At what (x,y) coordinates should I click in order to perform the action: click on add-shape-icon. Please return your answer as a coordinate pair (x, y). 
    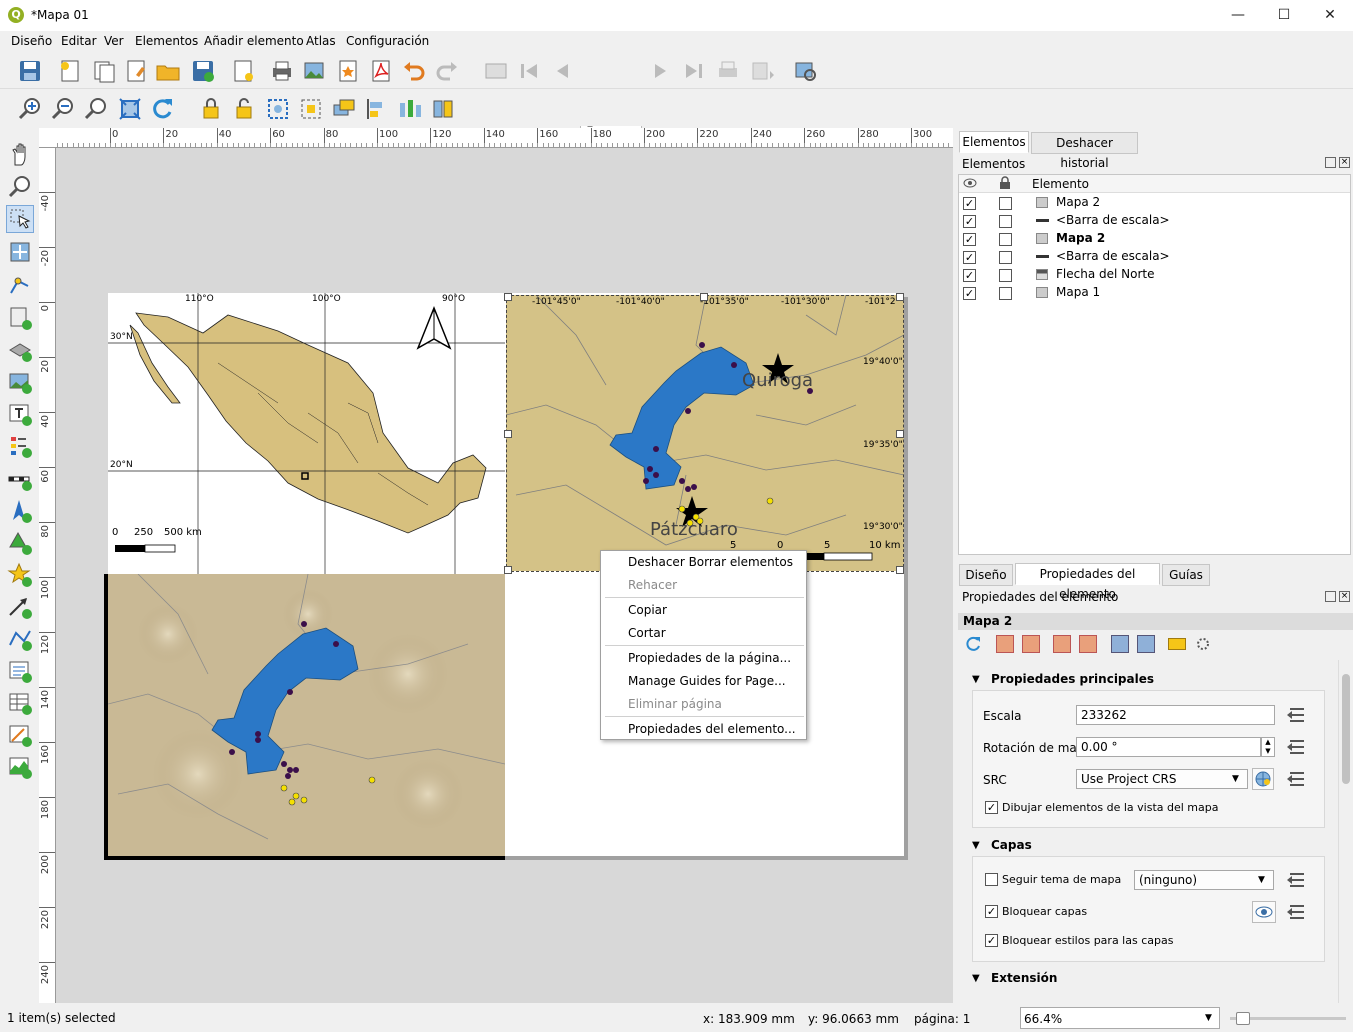
    Looking at the image, I should click on (20, 543).